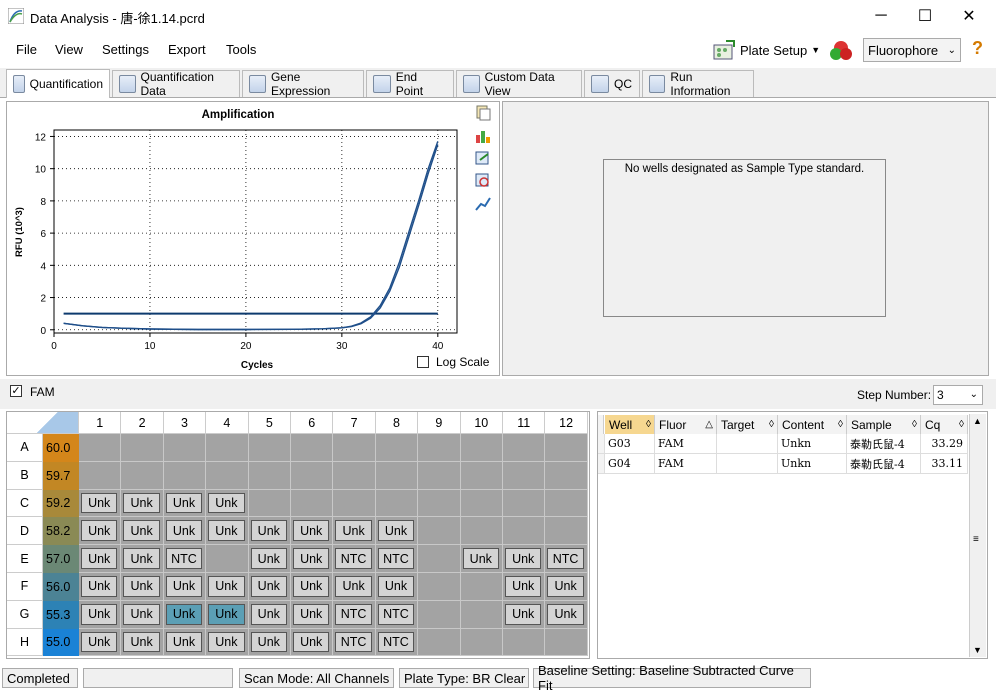  What do you see at coordinates (176, 84) in the screenshot?
I see `tab-quantification-data: Quantification Data` at bounding box center [176, 84].